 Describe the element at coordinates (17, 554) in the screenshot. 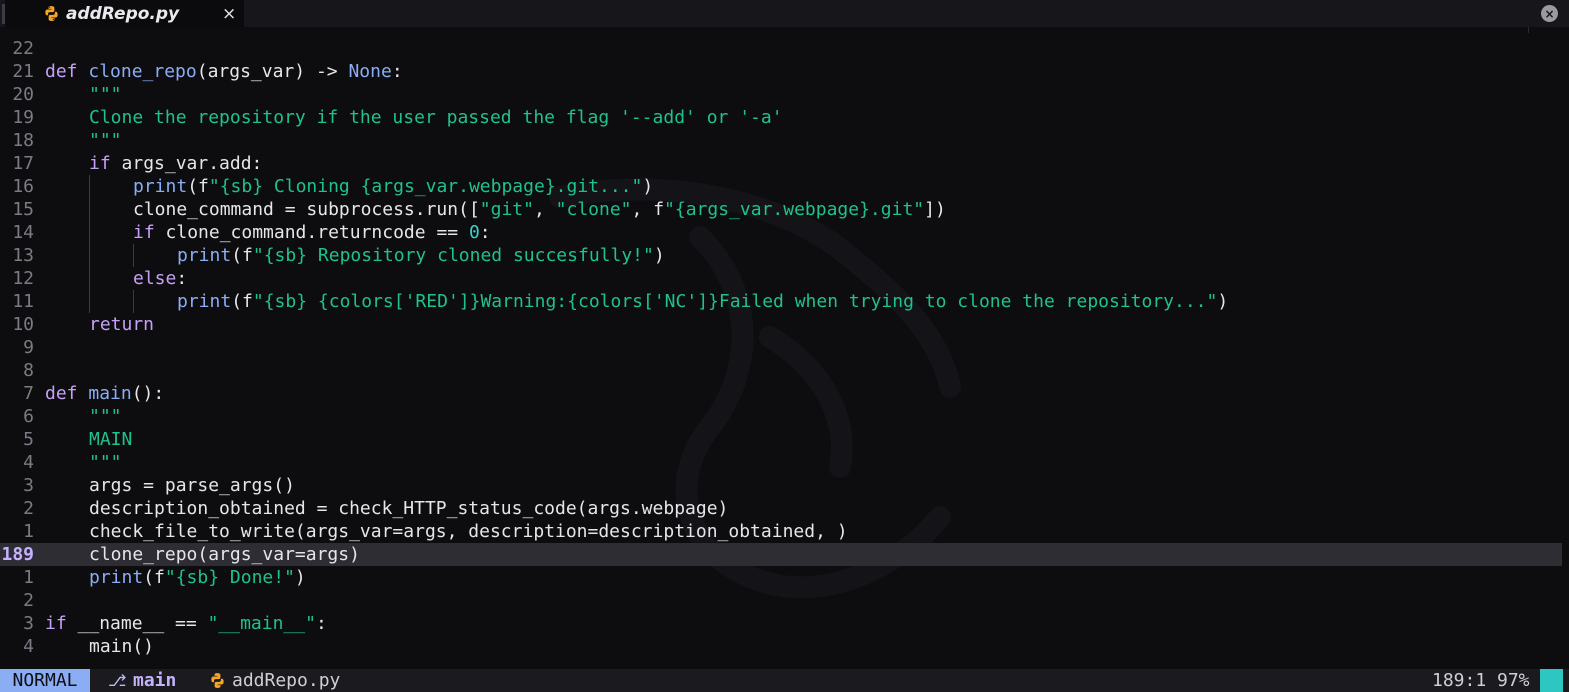

I see `line-number: 189` at that location.